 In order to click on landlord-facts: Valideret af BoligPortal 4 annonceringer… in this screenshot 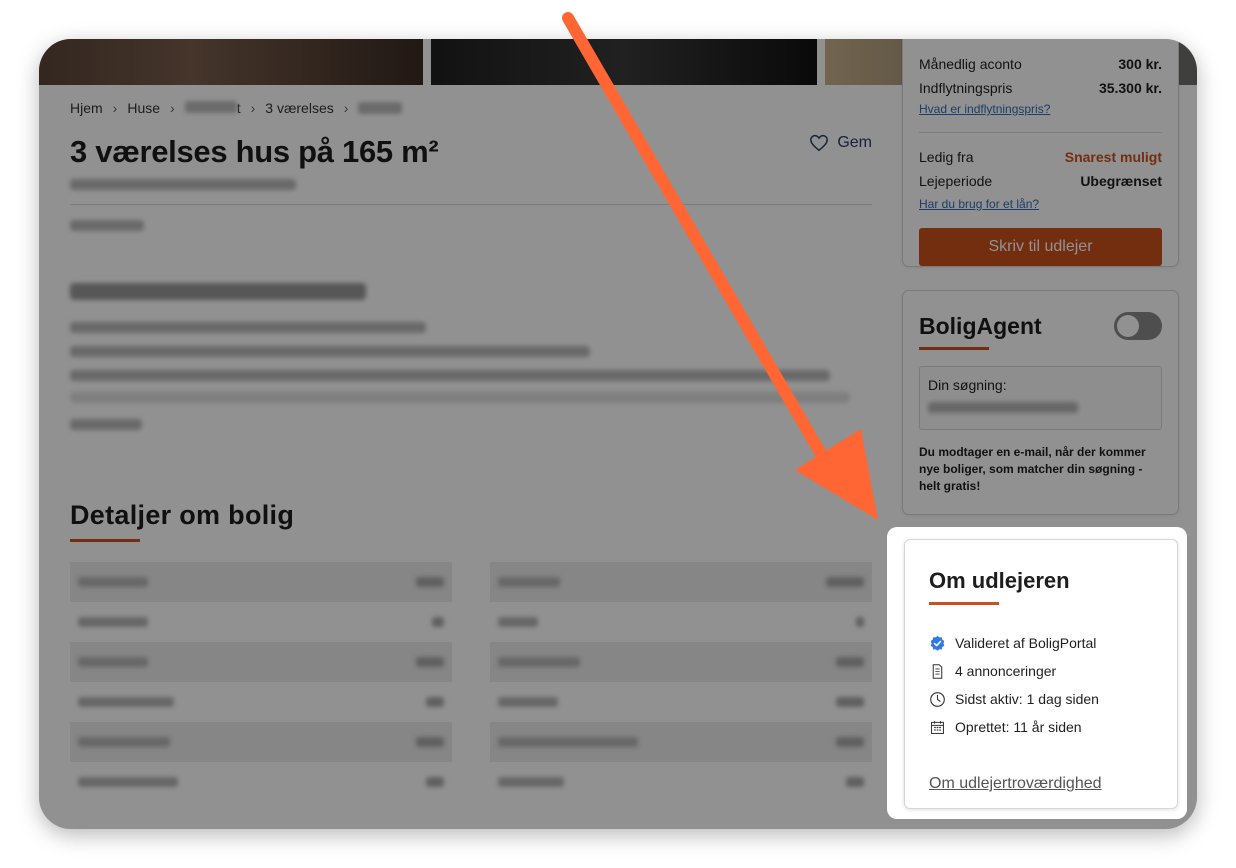, I will do `click(1041, 685)`.